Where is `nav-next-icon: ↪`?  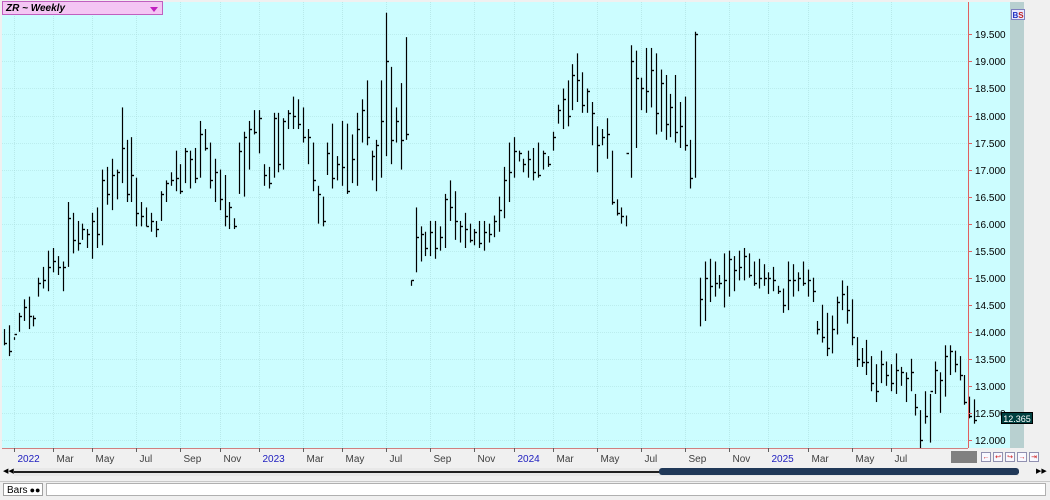
nav-next-icon: ↪ is located at coordinates (1010, 457).